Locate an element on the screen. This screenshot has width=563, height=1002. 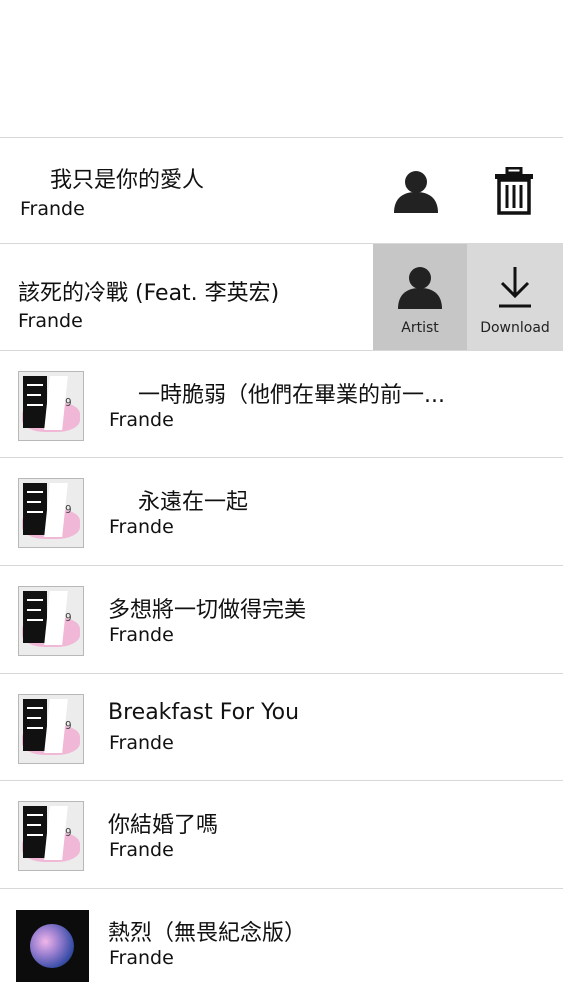
trash-icon is located at coordinates (514, 191).